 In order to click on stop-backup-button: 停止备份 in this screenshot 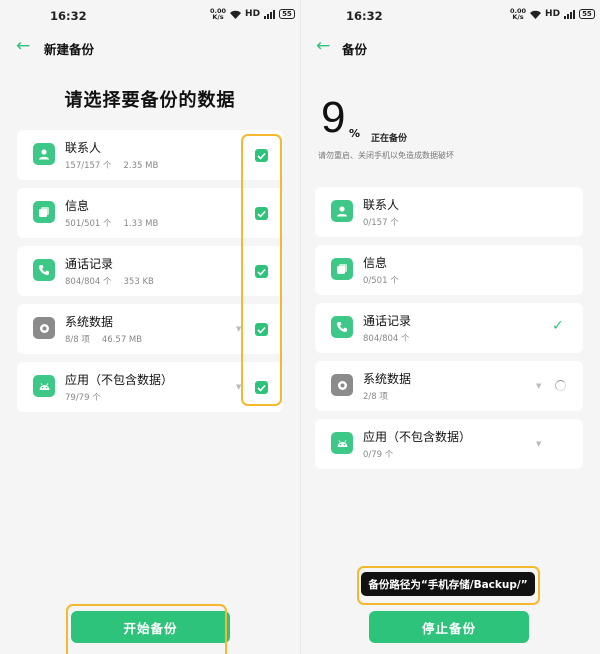, I will do `click(449, 627)`.